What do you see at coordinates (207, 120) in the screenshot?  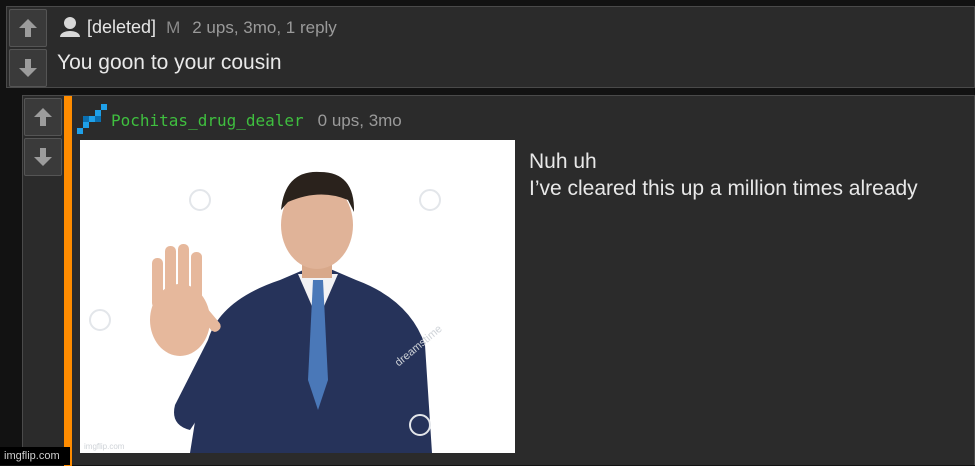 I see `username: Pochitas_drug_dealer` at bounding box center [207, 120].